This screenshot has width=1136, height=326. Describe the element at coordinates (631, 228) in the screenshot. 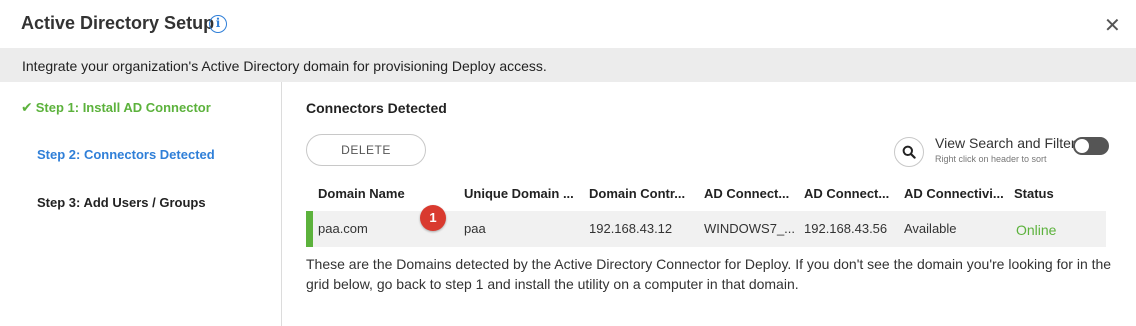

I see `cell-domain-controller: 192.168.43.12` at that location.